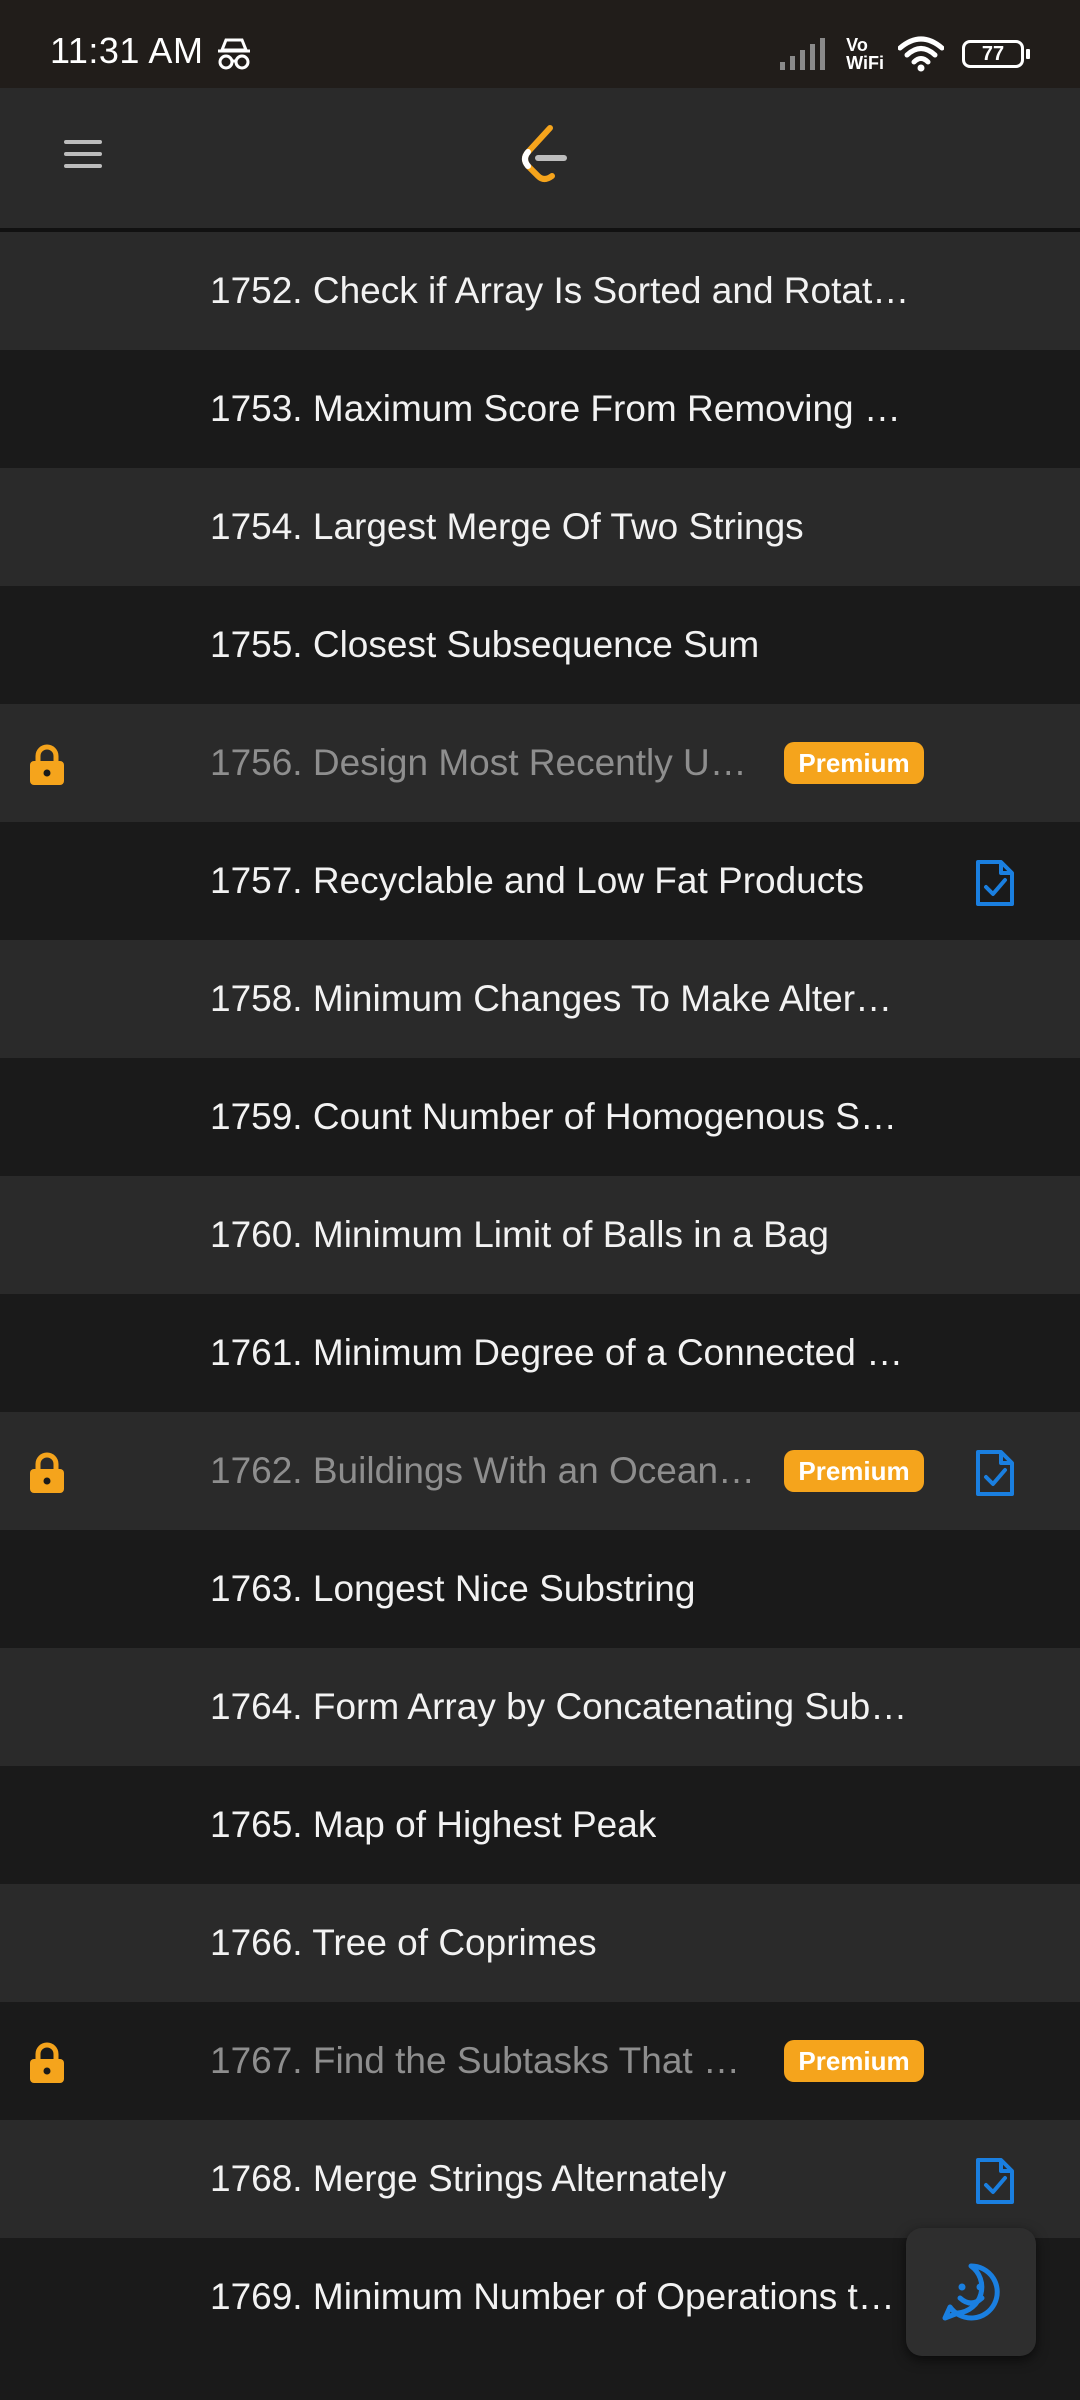 This screenshot has height=2400, width=1080. I want to click on problem-row: 1767. Find the Subtasks That … Premium, so click(540, 2061).